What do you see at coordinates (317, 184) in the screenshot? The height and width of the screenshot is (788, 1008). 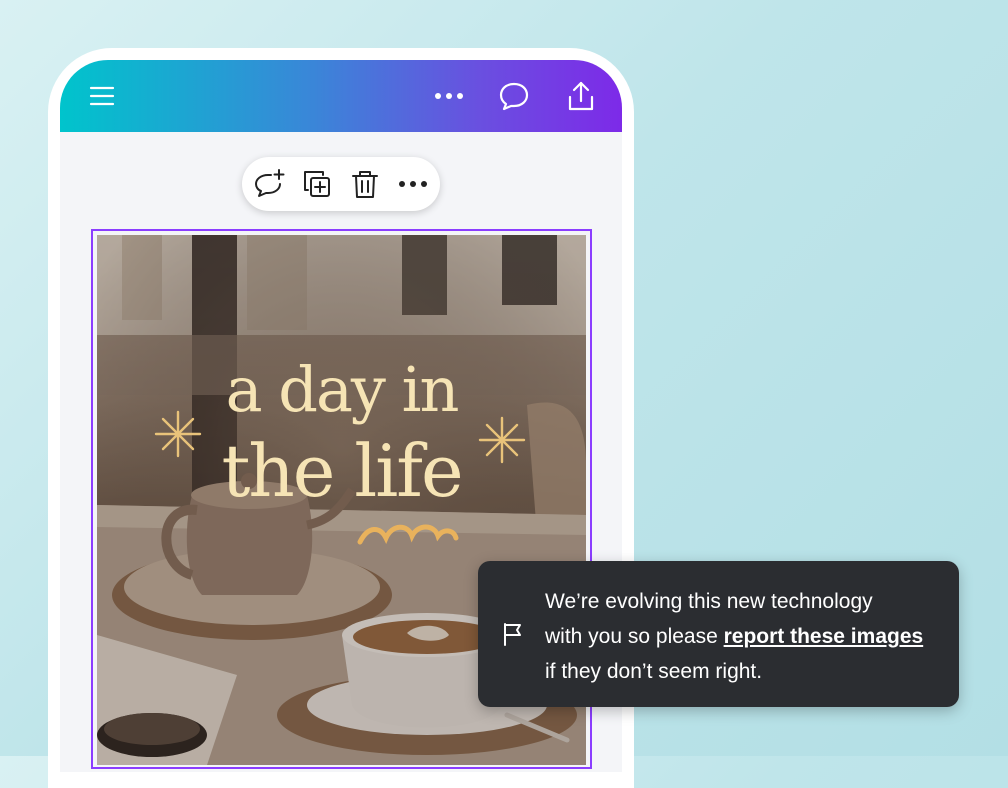 I see `duplicate-icon` at bounding box center [317, 184].